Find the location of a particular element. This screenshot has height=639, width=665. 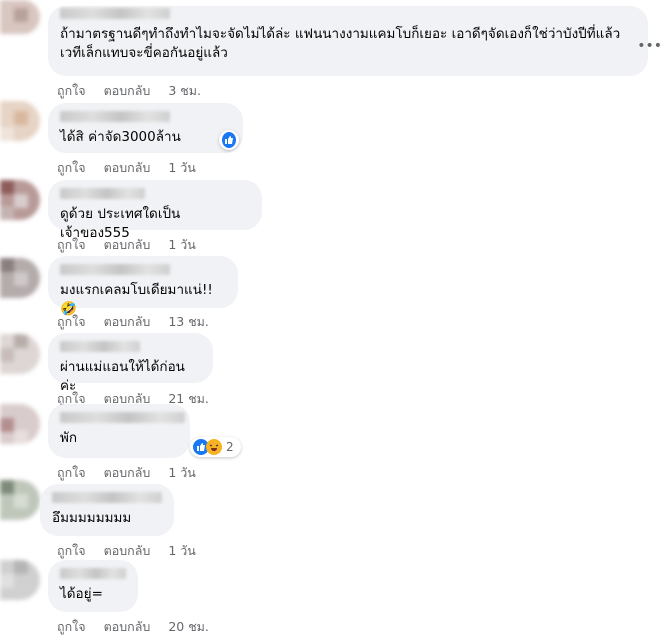

reaction-summary is located at coordinates (229, 140).